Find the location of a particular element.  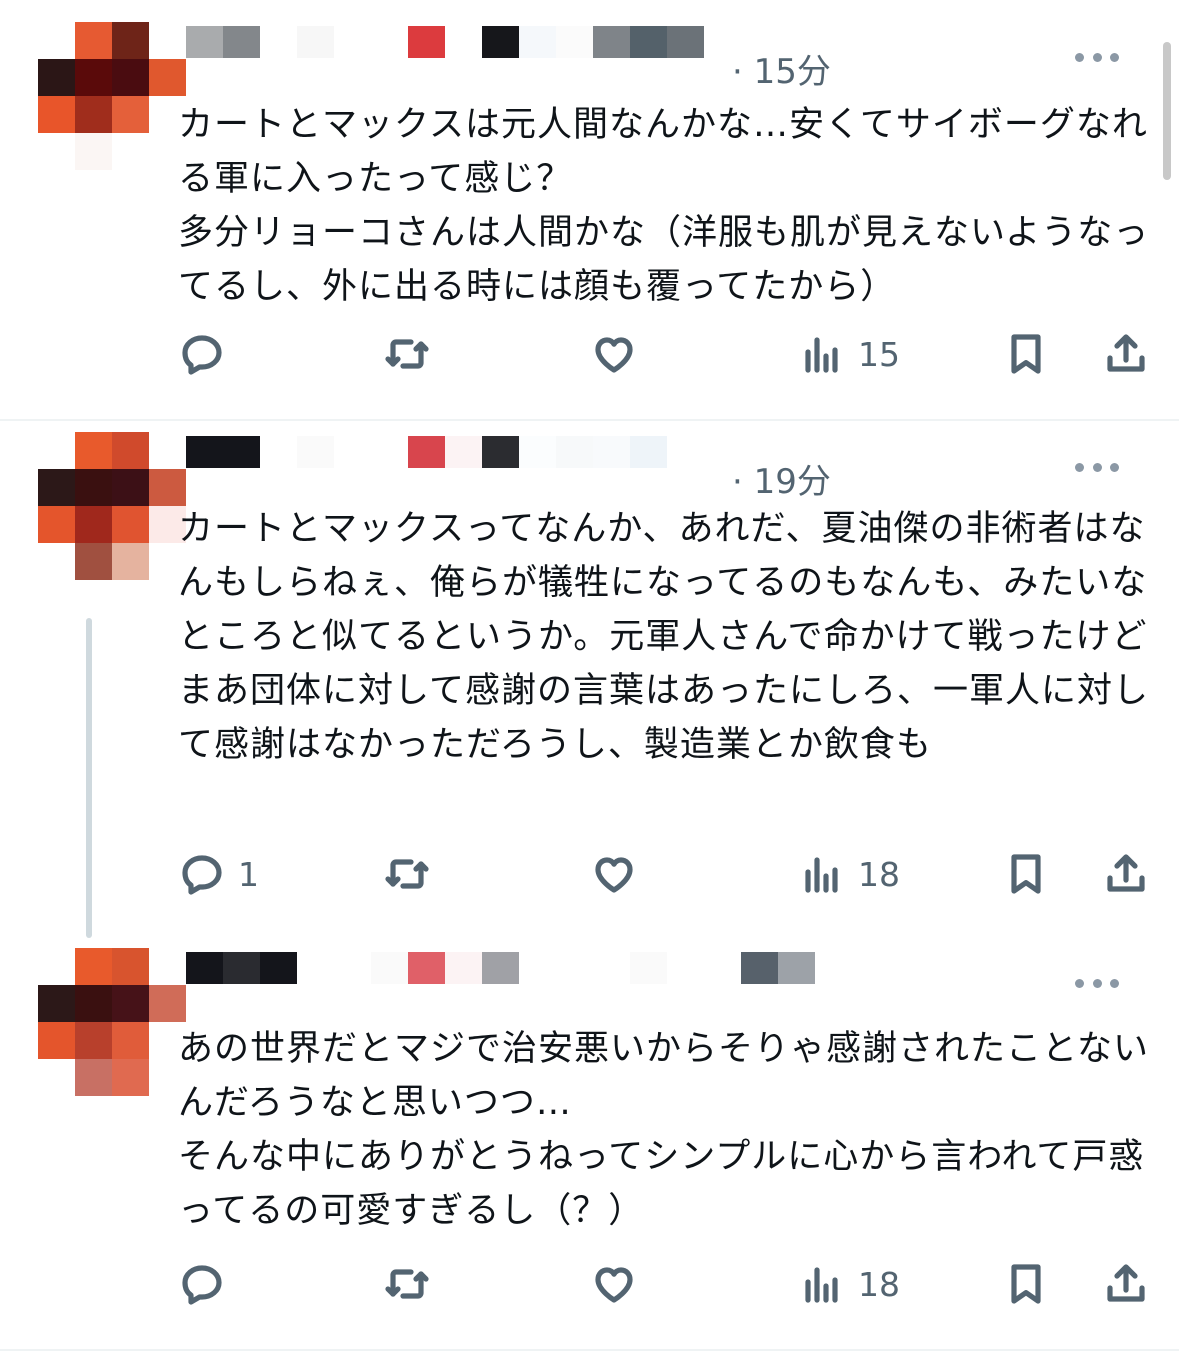

action-bar: 15 is located at coordinates (664, 354).